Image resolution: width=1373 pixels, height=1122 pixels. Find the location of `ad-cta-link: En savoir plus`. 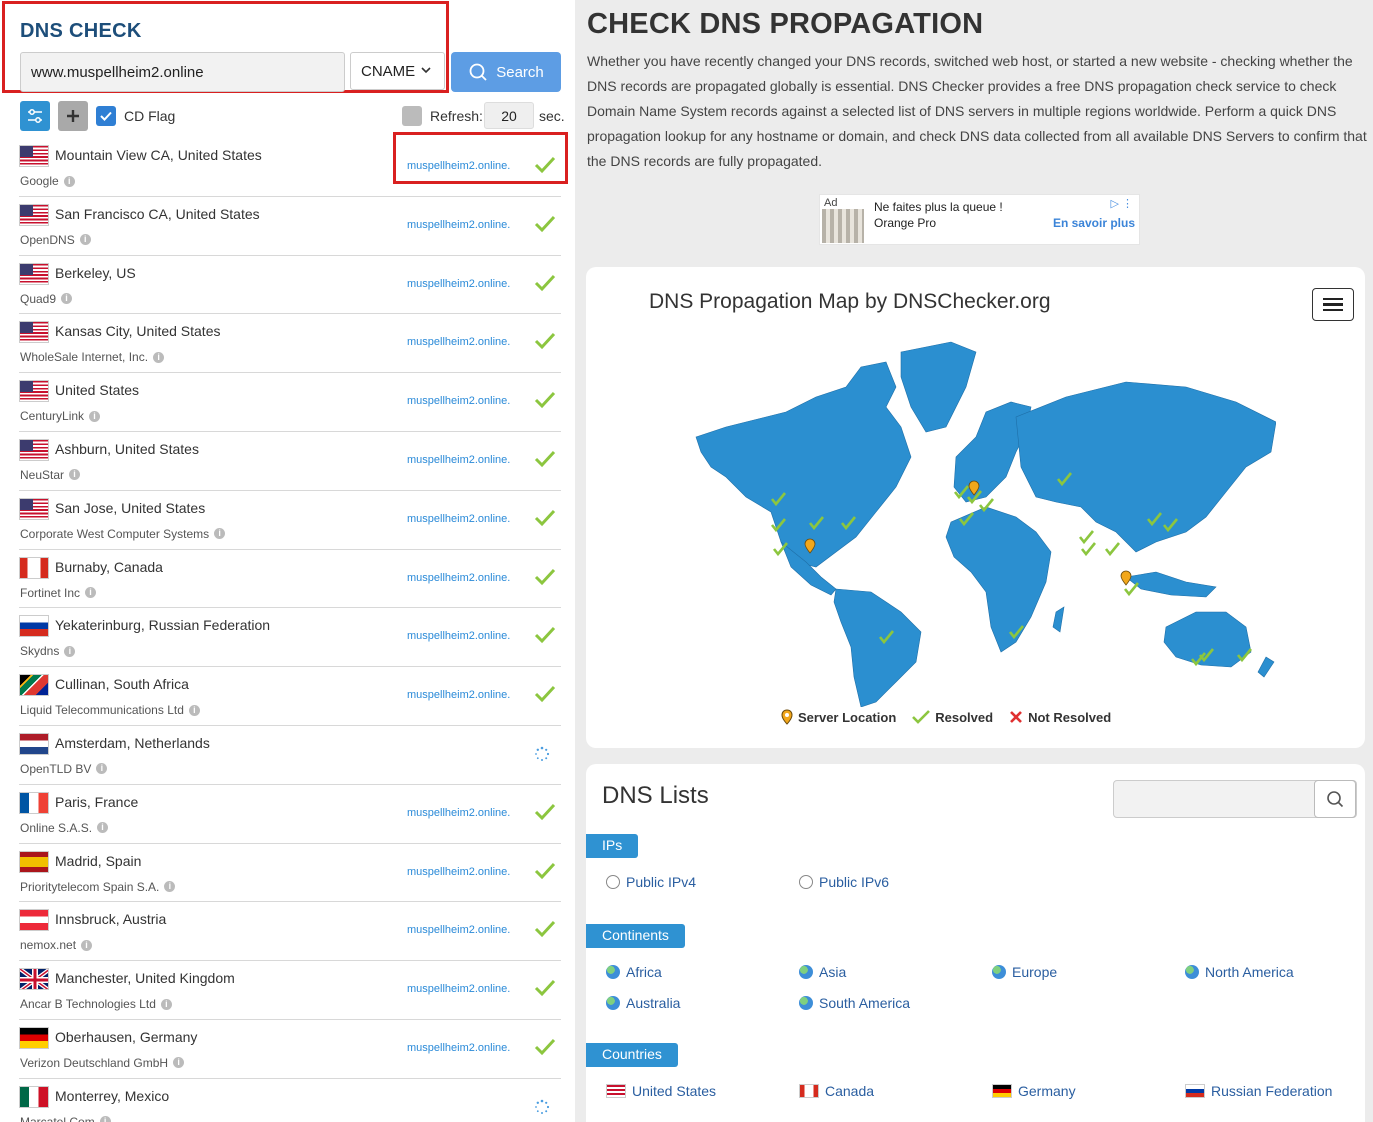

ad-cta-link: En savoir plus is located at coordinates (1094, 223).